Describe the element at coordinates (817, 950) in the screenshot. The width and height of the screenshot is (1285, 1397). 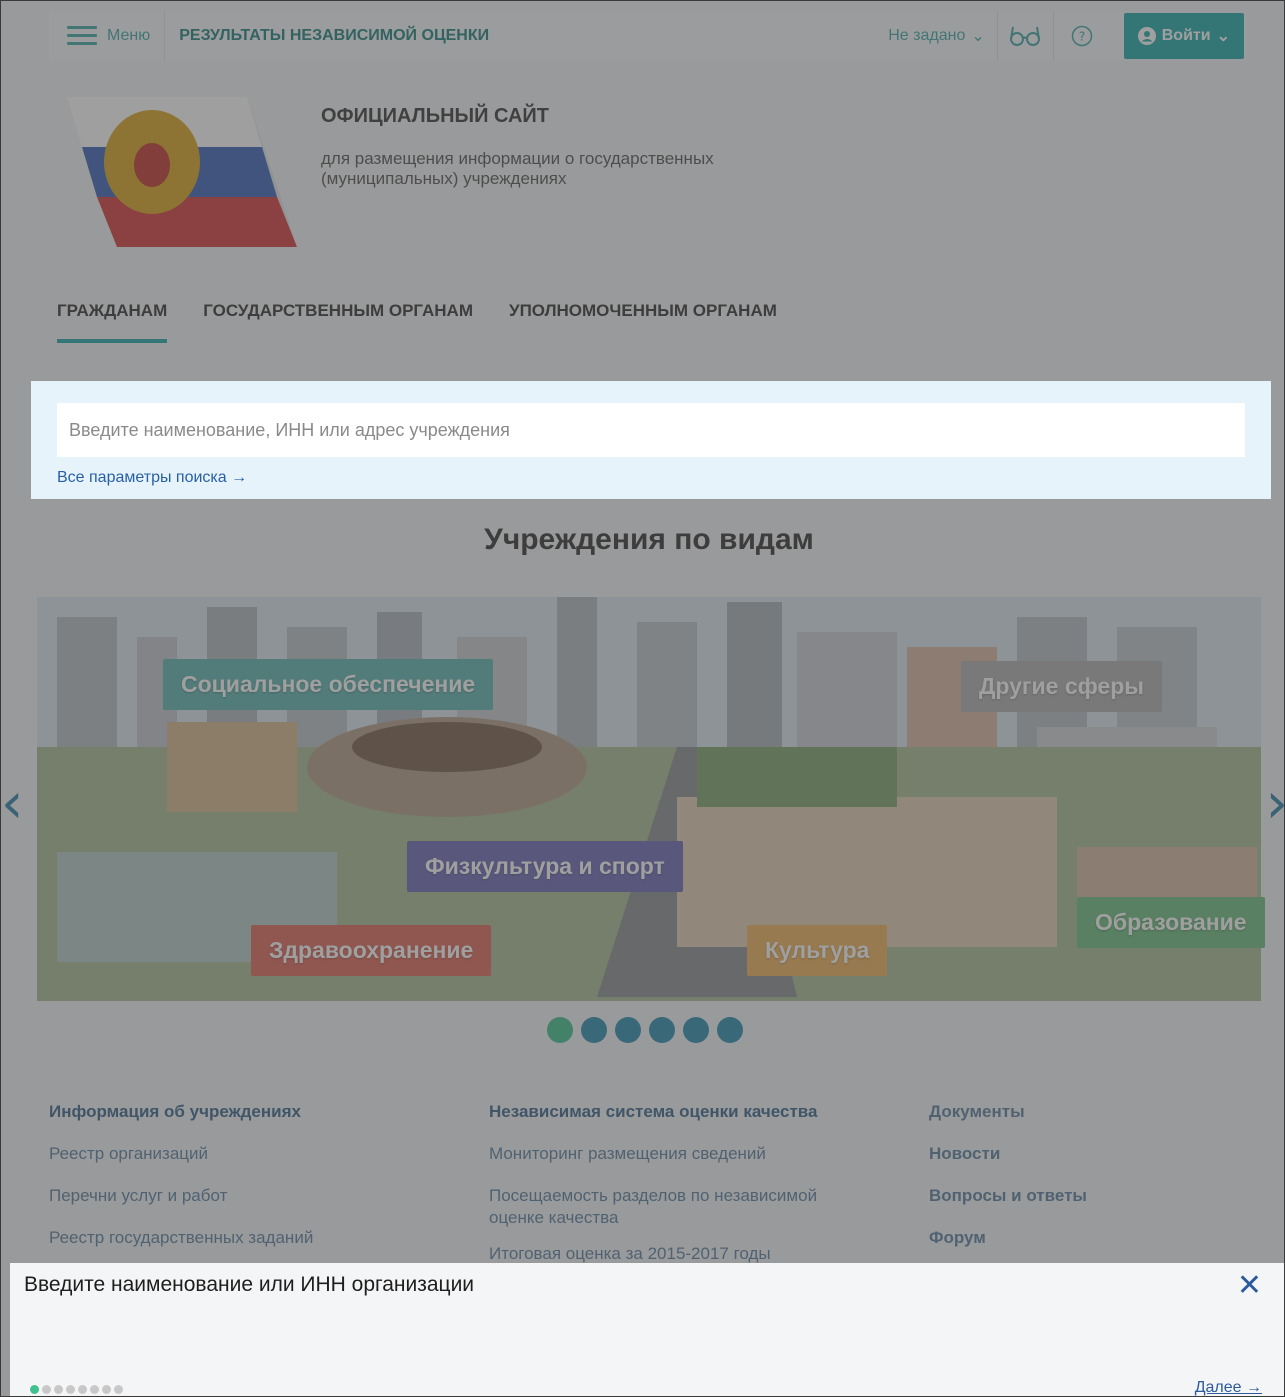
I see `category-culture: Культура` at that location.